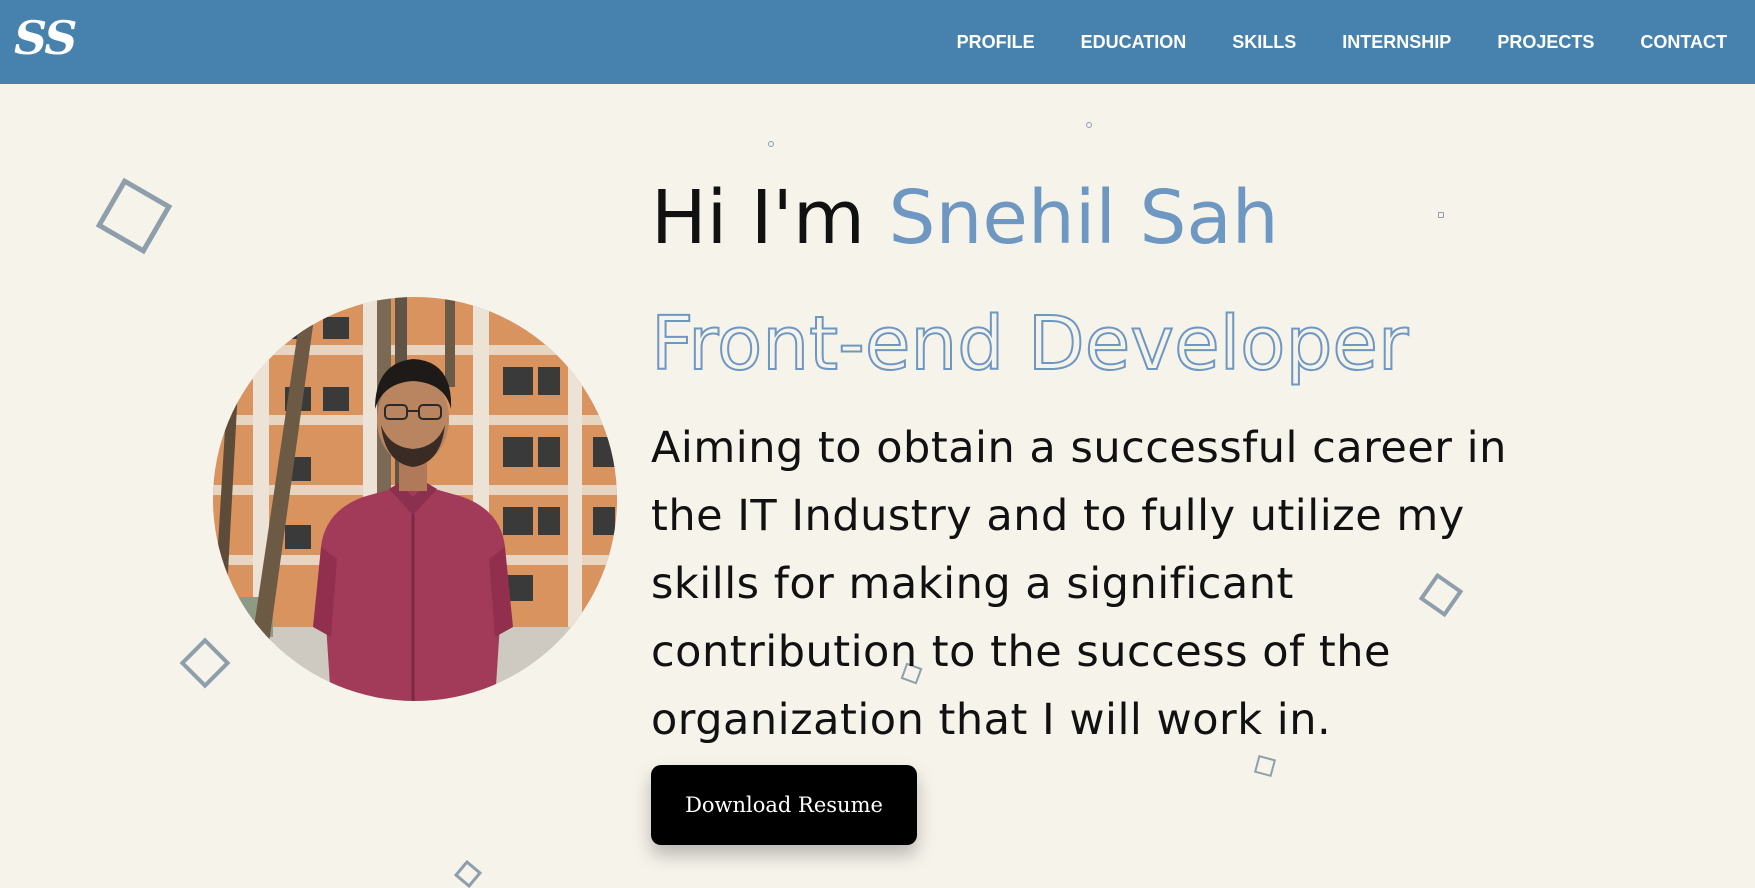 The width and height of the screenshot is (1755, 888). I want to click on hero-greeting: Hi I'm Snehil Sah, so click(965, 218).